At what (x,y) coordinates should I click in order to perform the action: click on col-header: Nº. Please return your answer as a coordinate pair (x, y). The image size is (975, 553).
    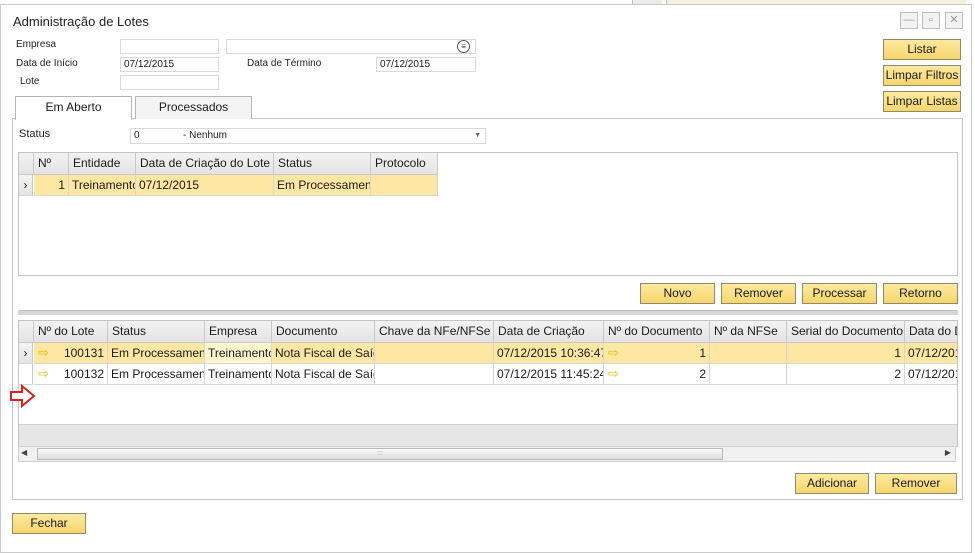
    Looking at the image, I should click on (51, 164).